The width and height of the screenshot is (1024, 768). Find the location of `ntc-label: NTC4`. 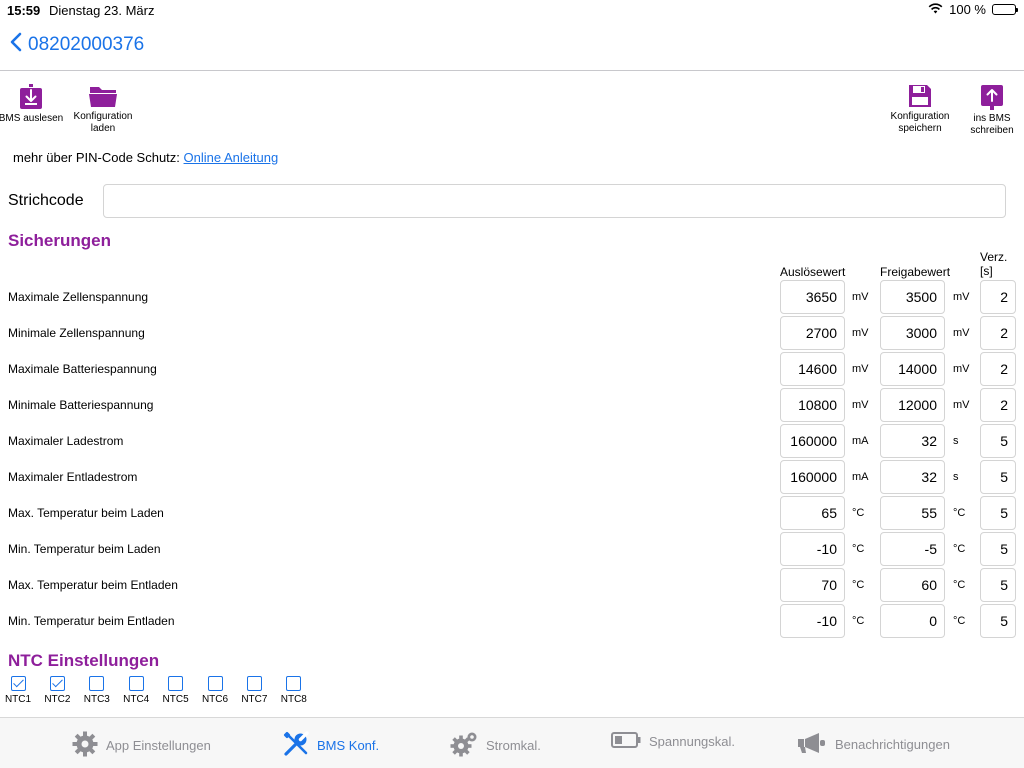

ntc-label: NTC4 is located at coordinates (136, 699).